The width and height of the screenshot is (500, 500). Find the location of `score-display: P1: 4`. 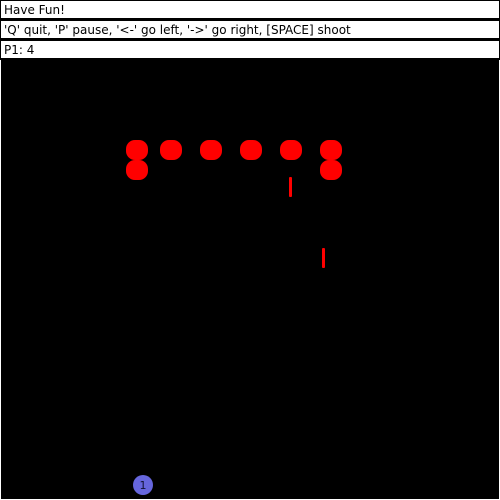

score-display: P1: 4 is located at coordinates (250, 49).